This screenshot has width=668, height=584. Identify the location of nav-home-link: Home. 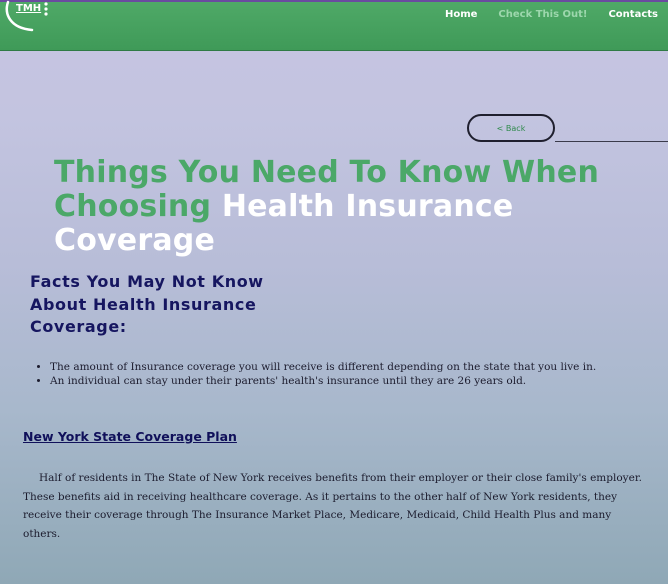
(461, 14).